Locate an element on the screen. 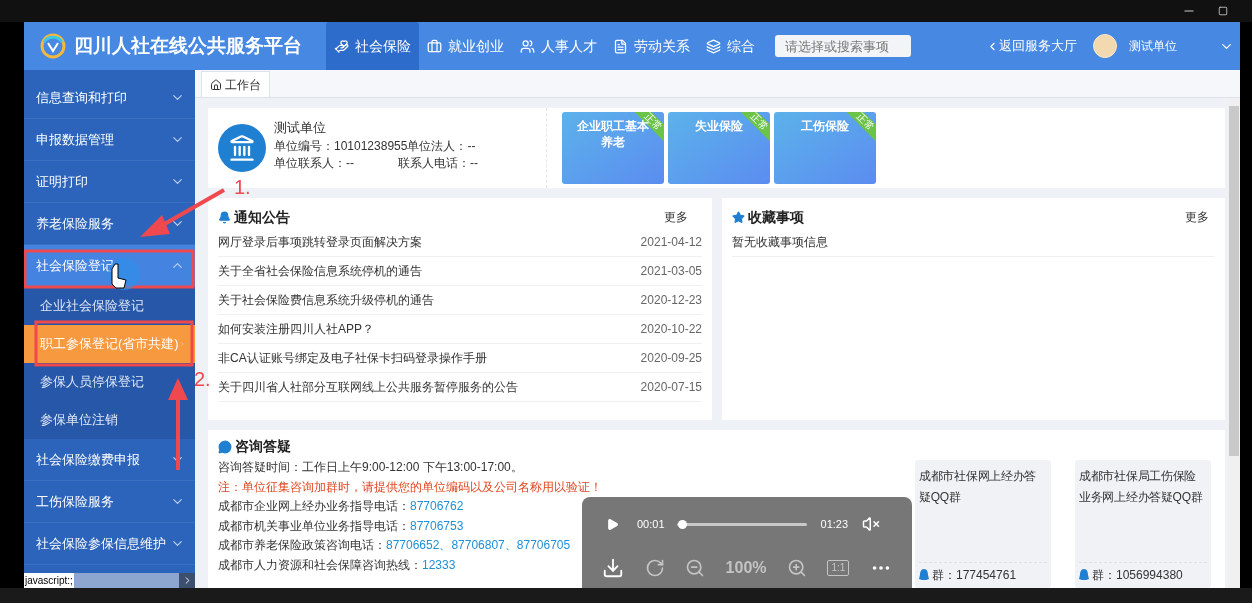 The height and width of the screenshot is (603, 1252). phone-number: 87706652、87706807、87706705 is located at coordinates (478, 545).